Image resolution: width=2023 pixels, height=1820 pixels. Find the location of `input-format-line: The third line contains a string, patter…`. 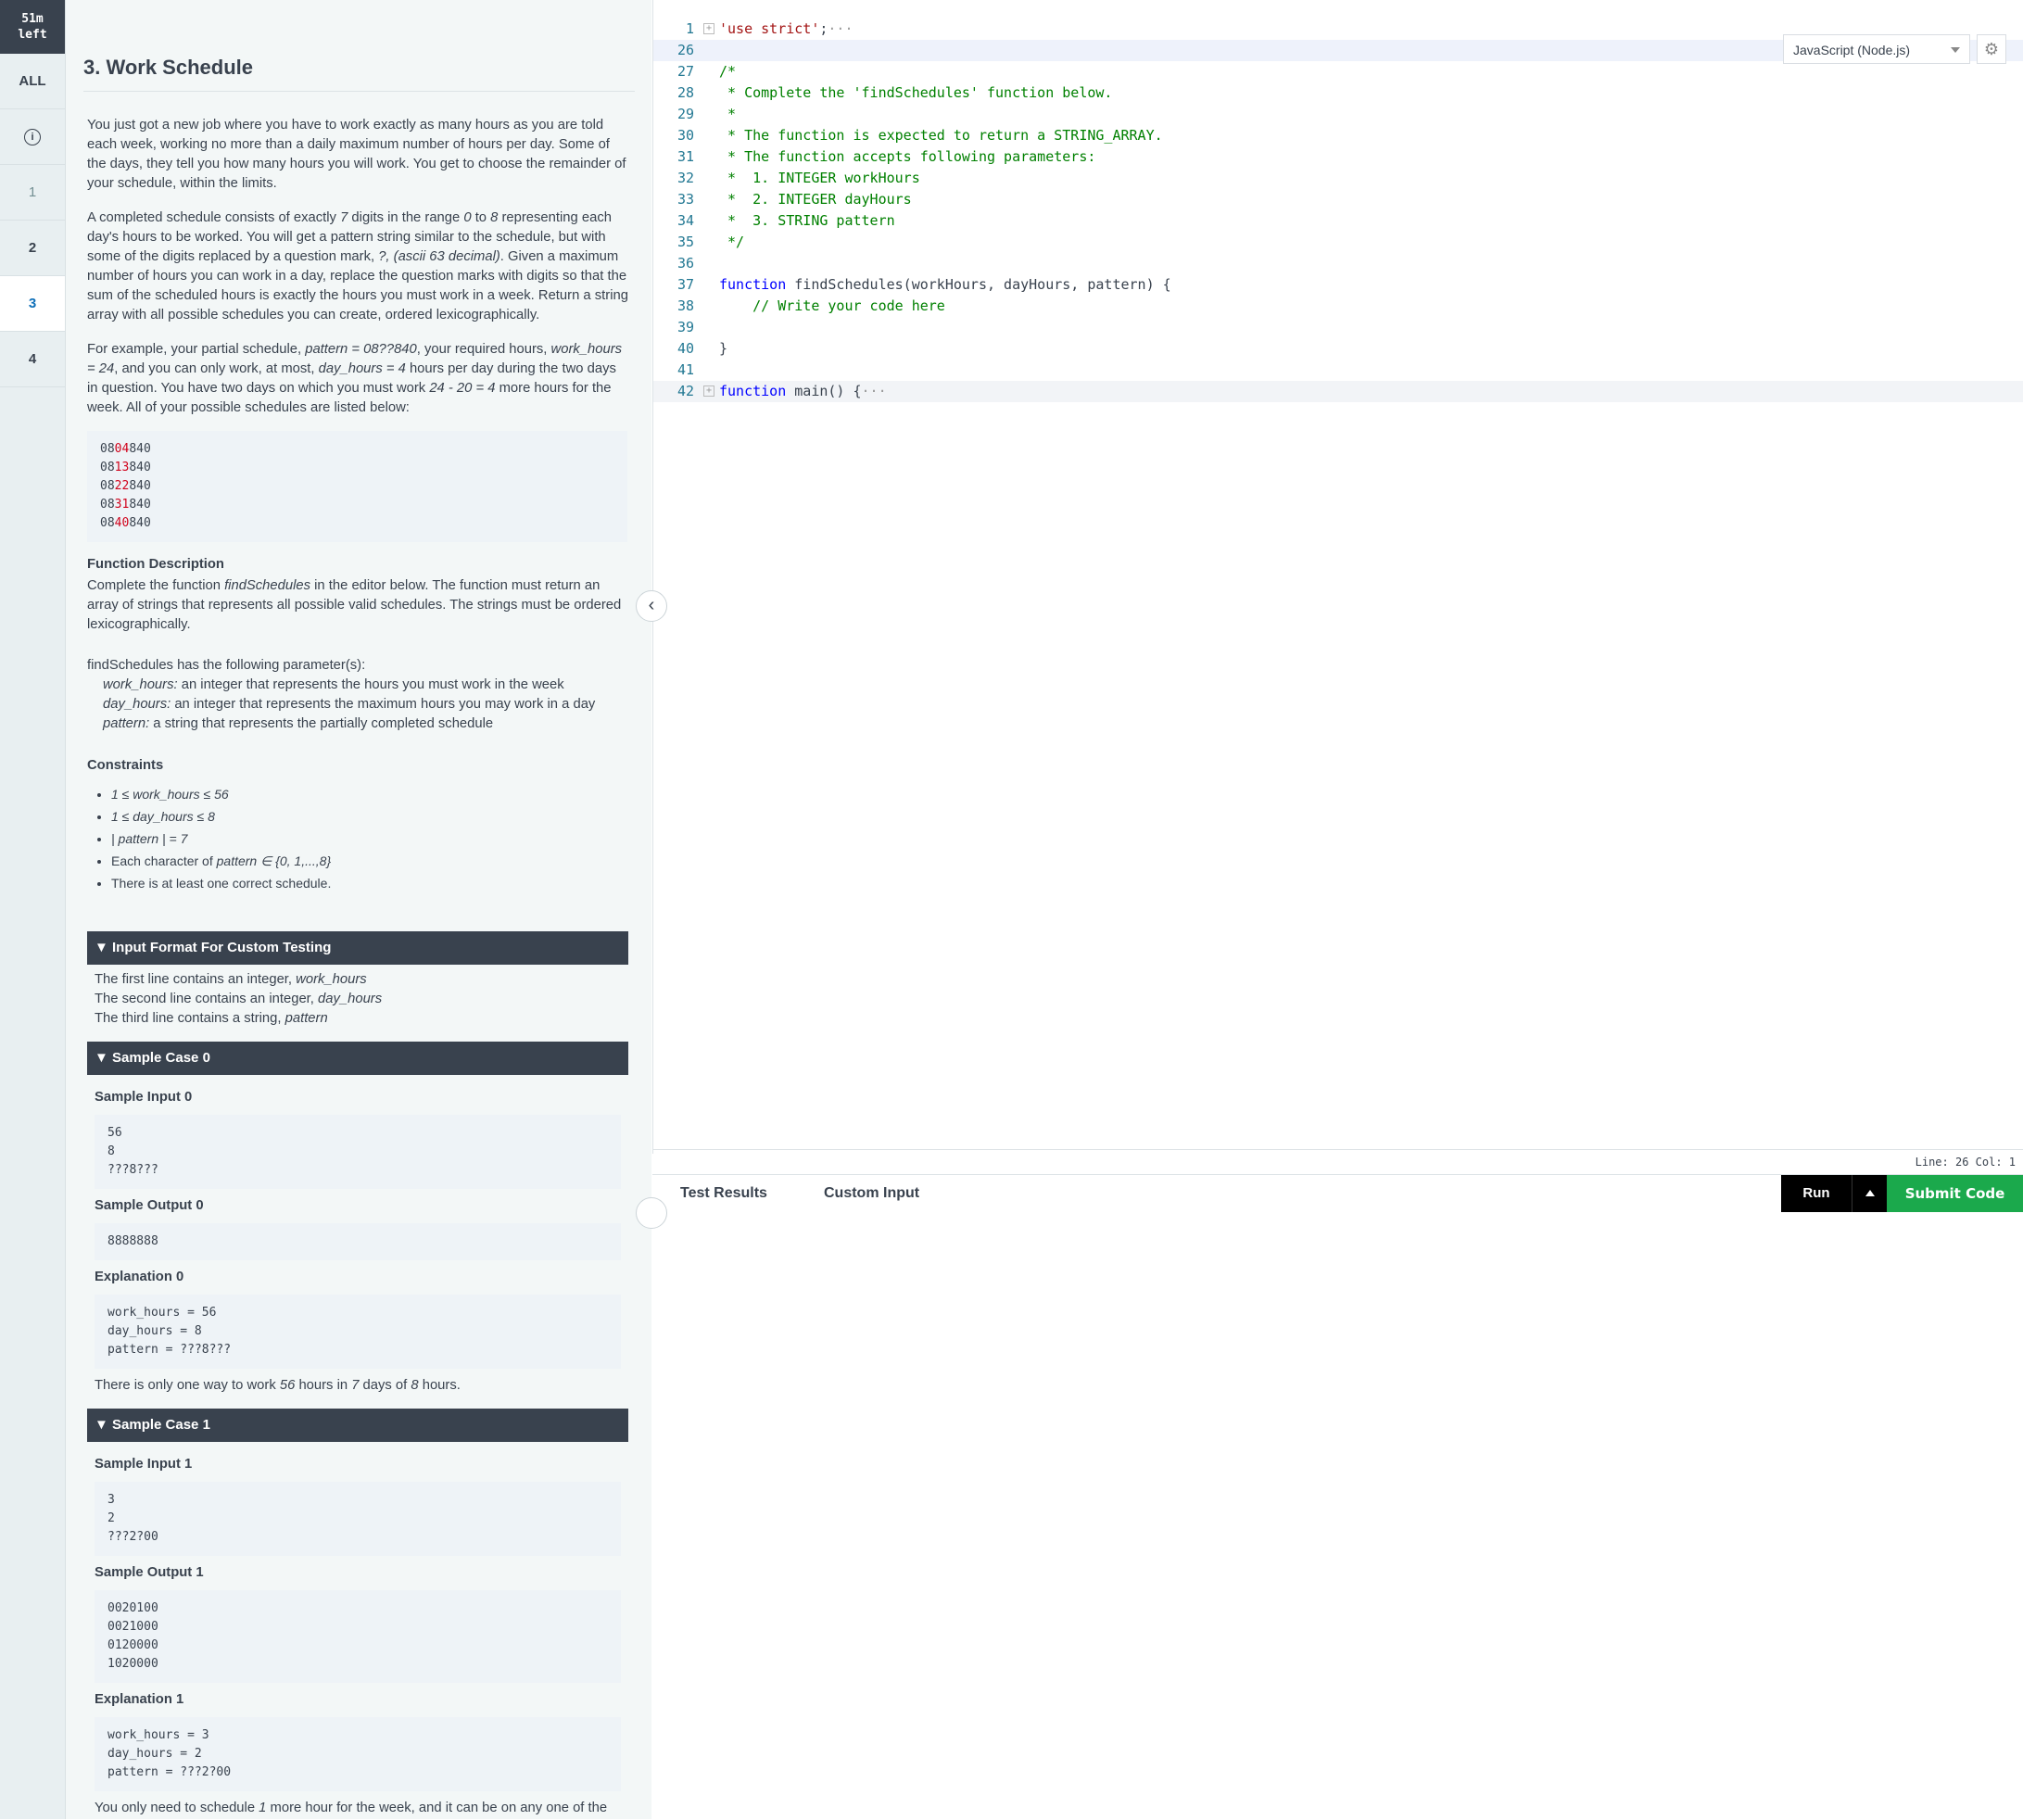

input-format-line: The third line contains a string, patter… is located at coordinates (212, 1018).